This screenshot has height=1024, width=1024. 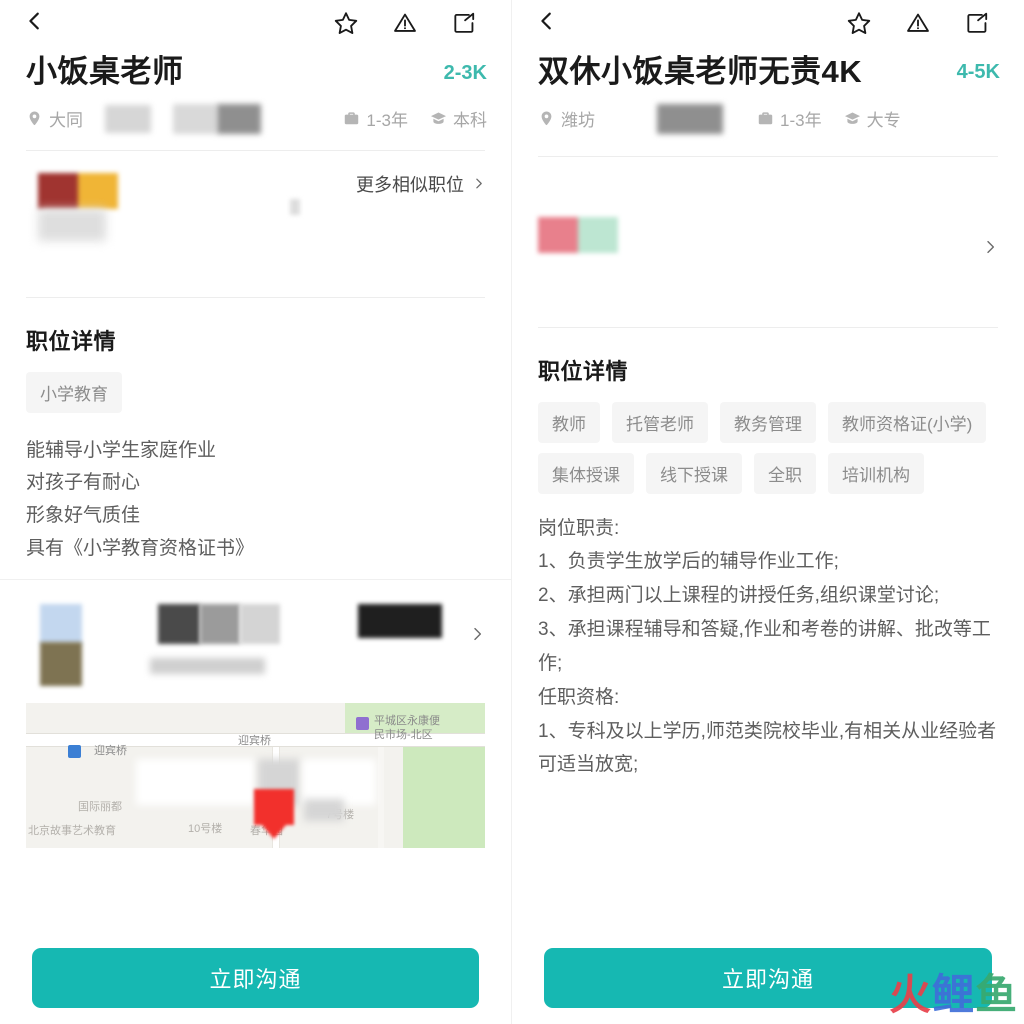 What do you see at coordinates (260, 624) in the screenshot?
I see `gallery-thumb-2c` at bounding box center [260, 624].